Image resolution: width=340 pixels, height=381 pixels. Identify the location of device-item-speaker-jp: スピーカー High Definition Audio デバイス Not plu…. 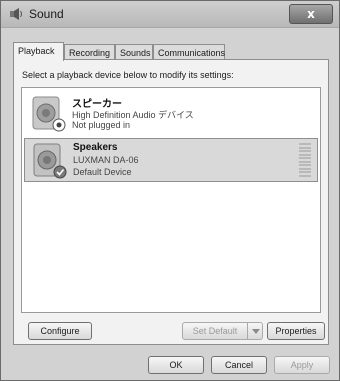
(171, 114).